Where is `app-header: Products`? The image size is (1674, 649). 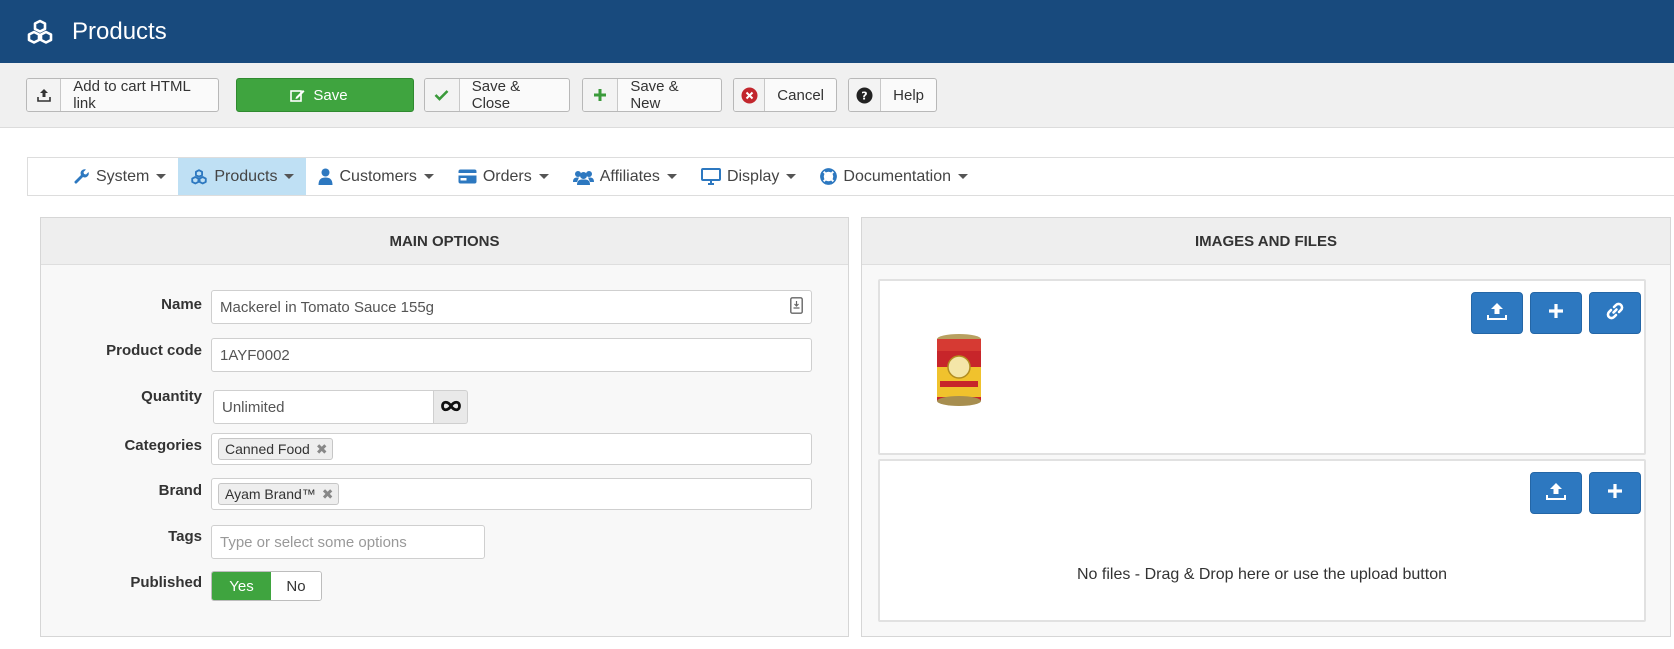
app-header: Products is located at coordinates (837, 31).